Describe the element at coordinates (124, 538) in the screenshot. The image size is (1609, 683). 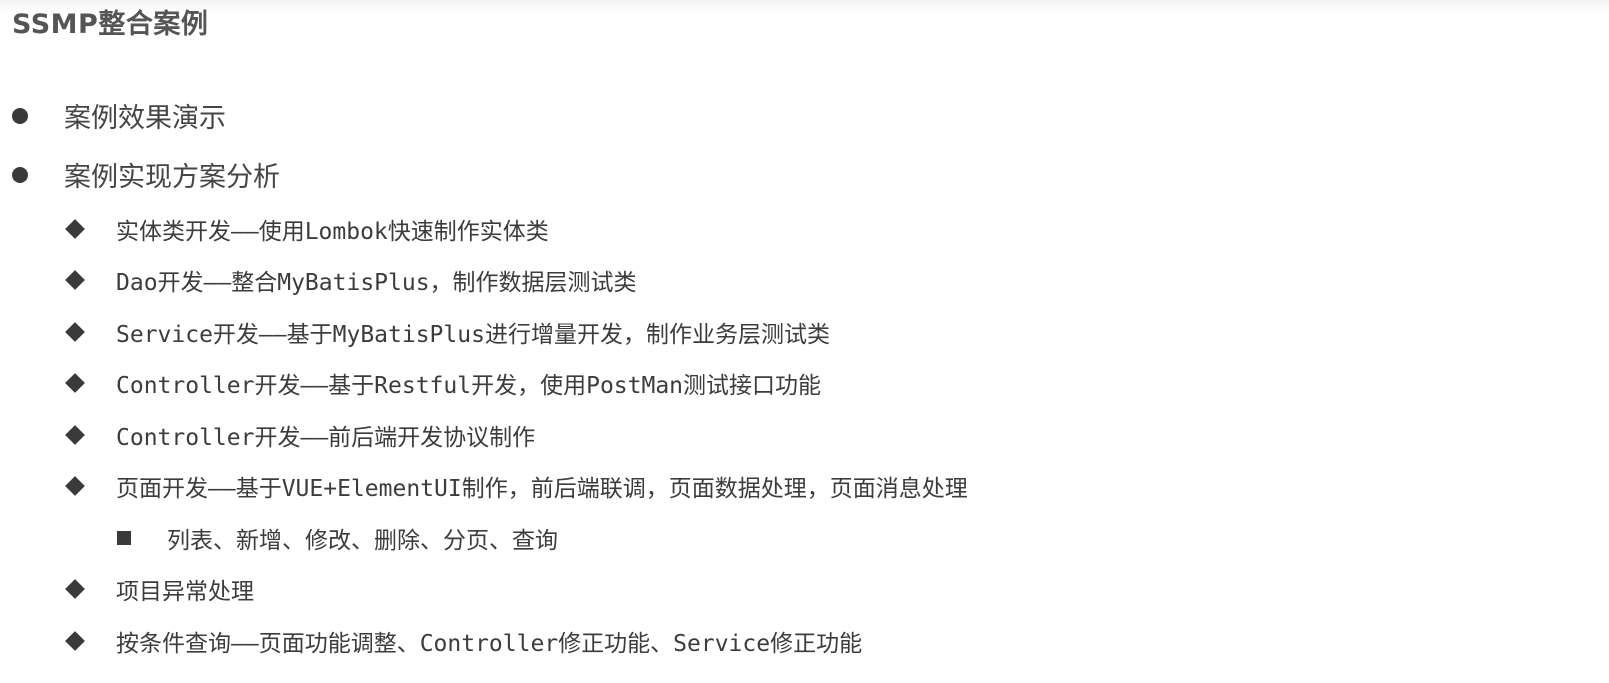
I see `square-bullet-icon` at that location.